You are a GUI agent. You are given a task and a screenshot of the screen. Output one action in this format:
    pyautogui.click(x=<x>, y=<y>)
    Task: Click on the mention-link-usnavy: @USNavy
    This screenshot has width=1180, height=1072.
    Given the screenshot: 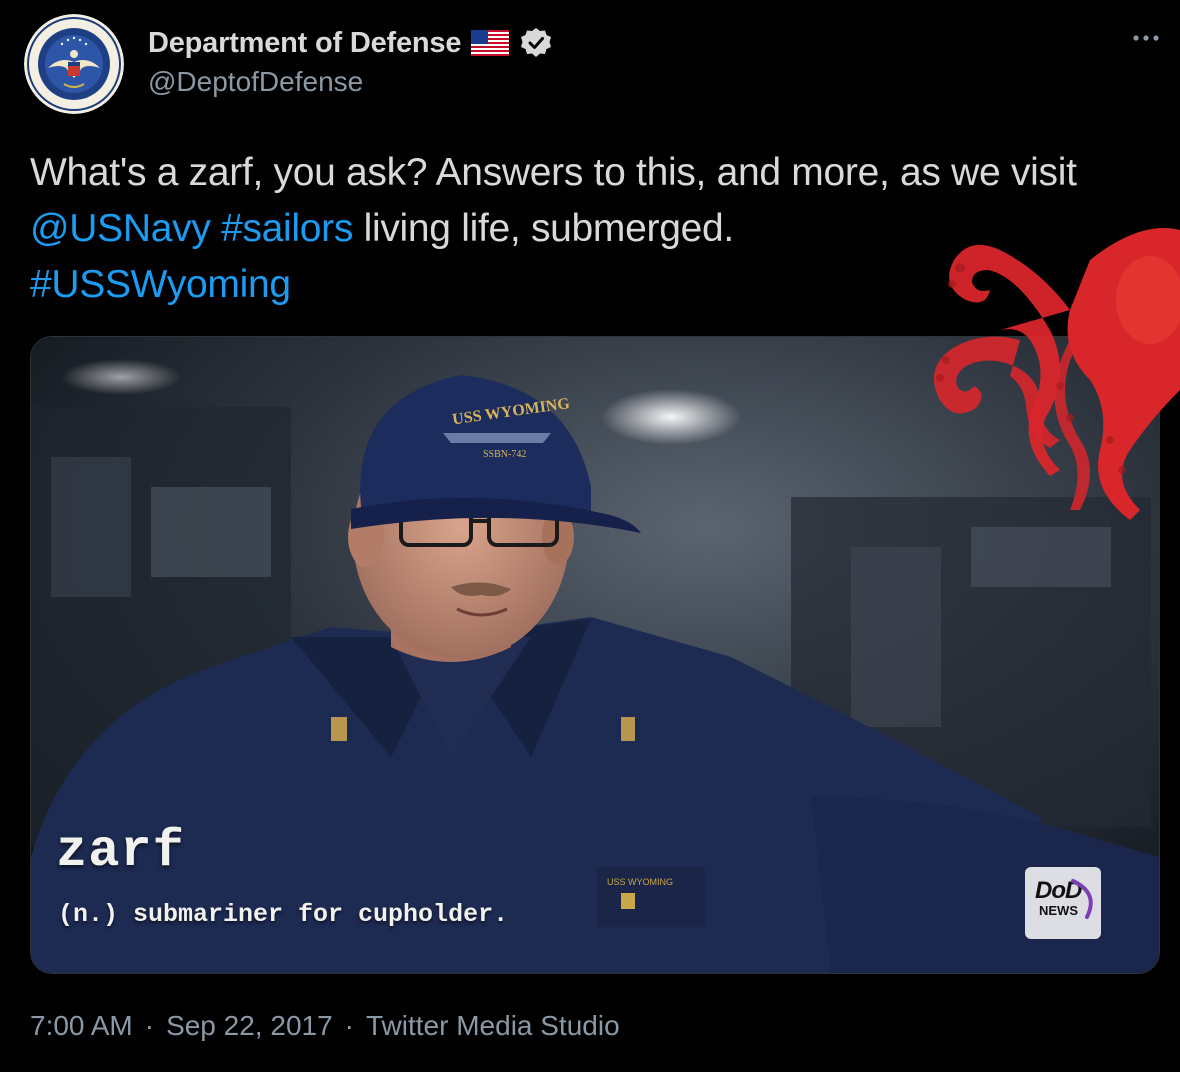 What is the action you would take?
    pyautogui.click(x=120, y=228)
    